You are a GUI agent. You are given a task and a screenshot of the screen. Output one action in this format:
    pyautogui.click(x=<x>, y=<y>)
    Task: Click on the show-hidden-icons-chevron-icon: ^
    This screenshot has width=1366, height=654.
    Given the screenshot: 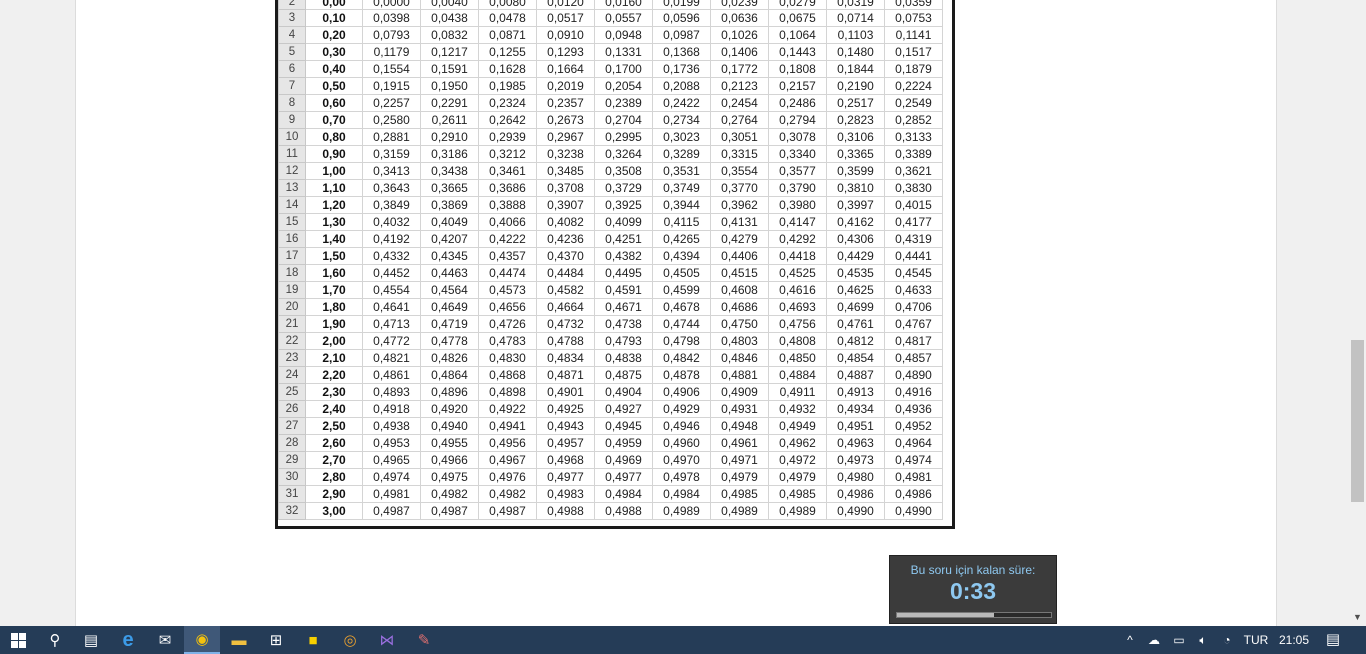 What is the action you would take?
    pyautogui.click(x=1130, y=640)
    